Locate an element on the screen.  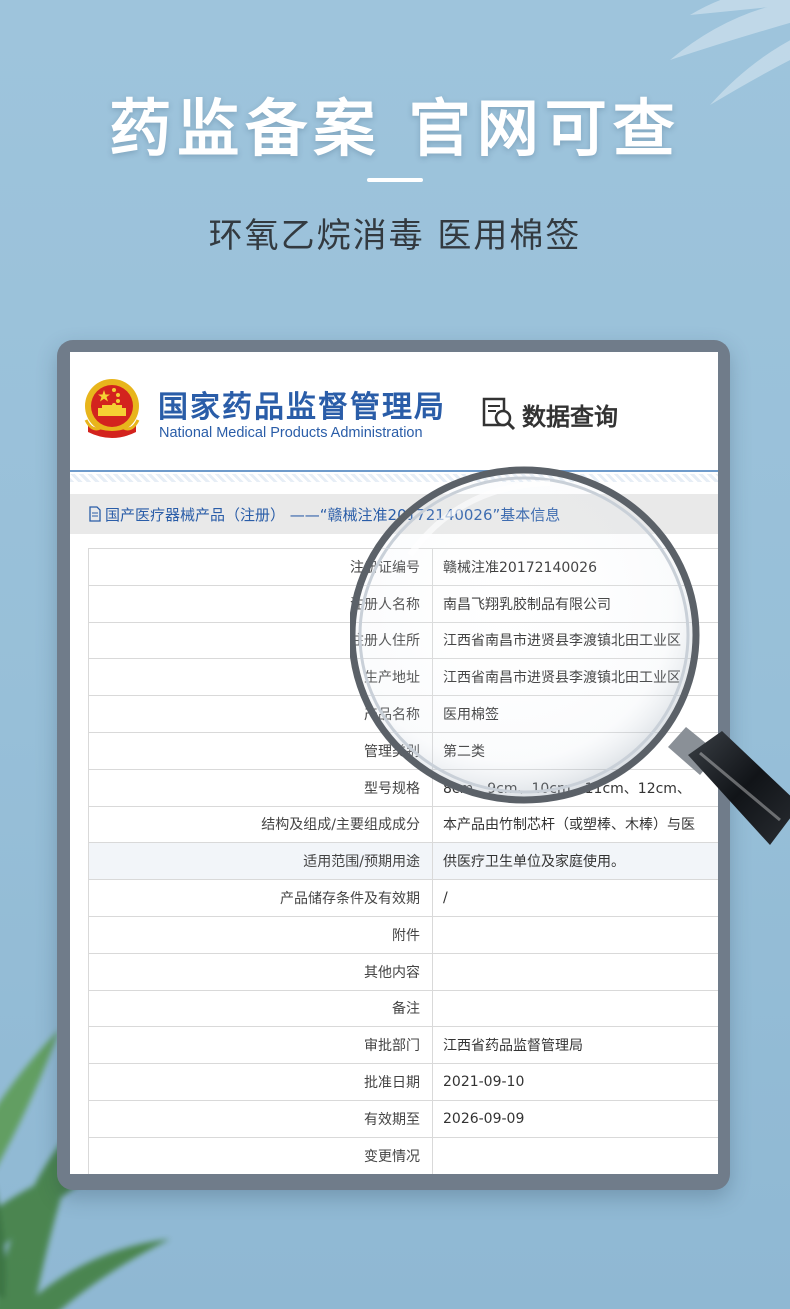
table-row: 其他内容 is located at coordinates (403, 971).